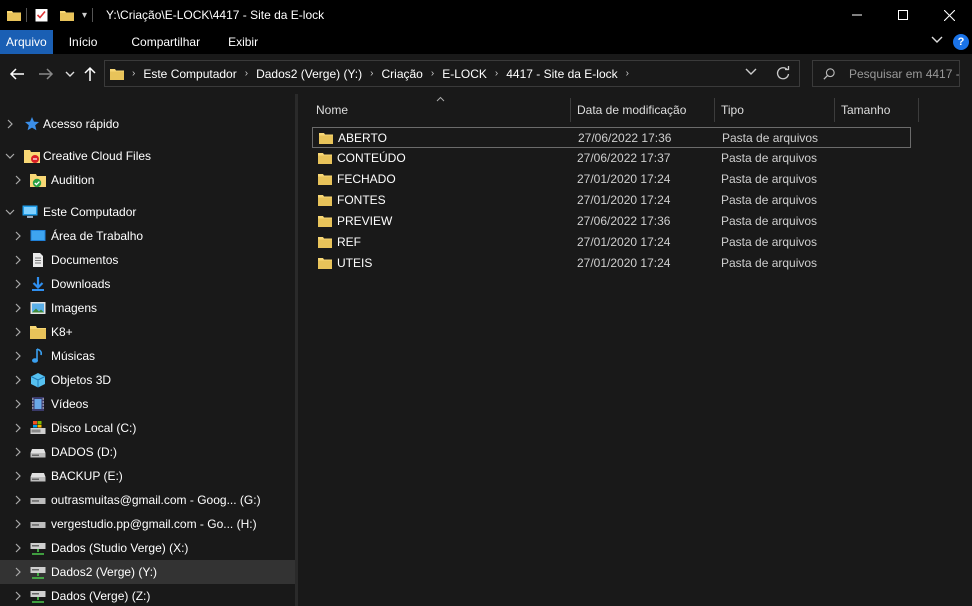 The height and width of the screenshot is (606, 972). What do you see at coordinates (26, 42) in the screenshot?
I see `tab-arquivo: Arquivo` at bounding box center [26, 42].